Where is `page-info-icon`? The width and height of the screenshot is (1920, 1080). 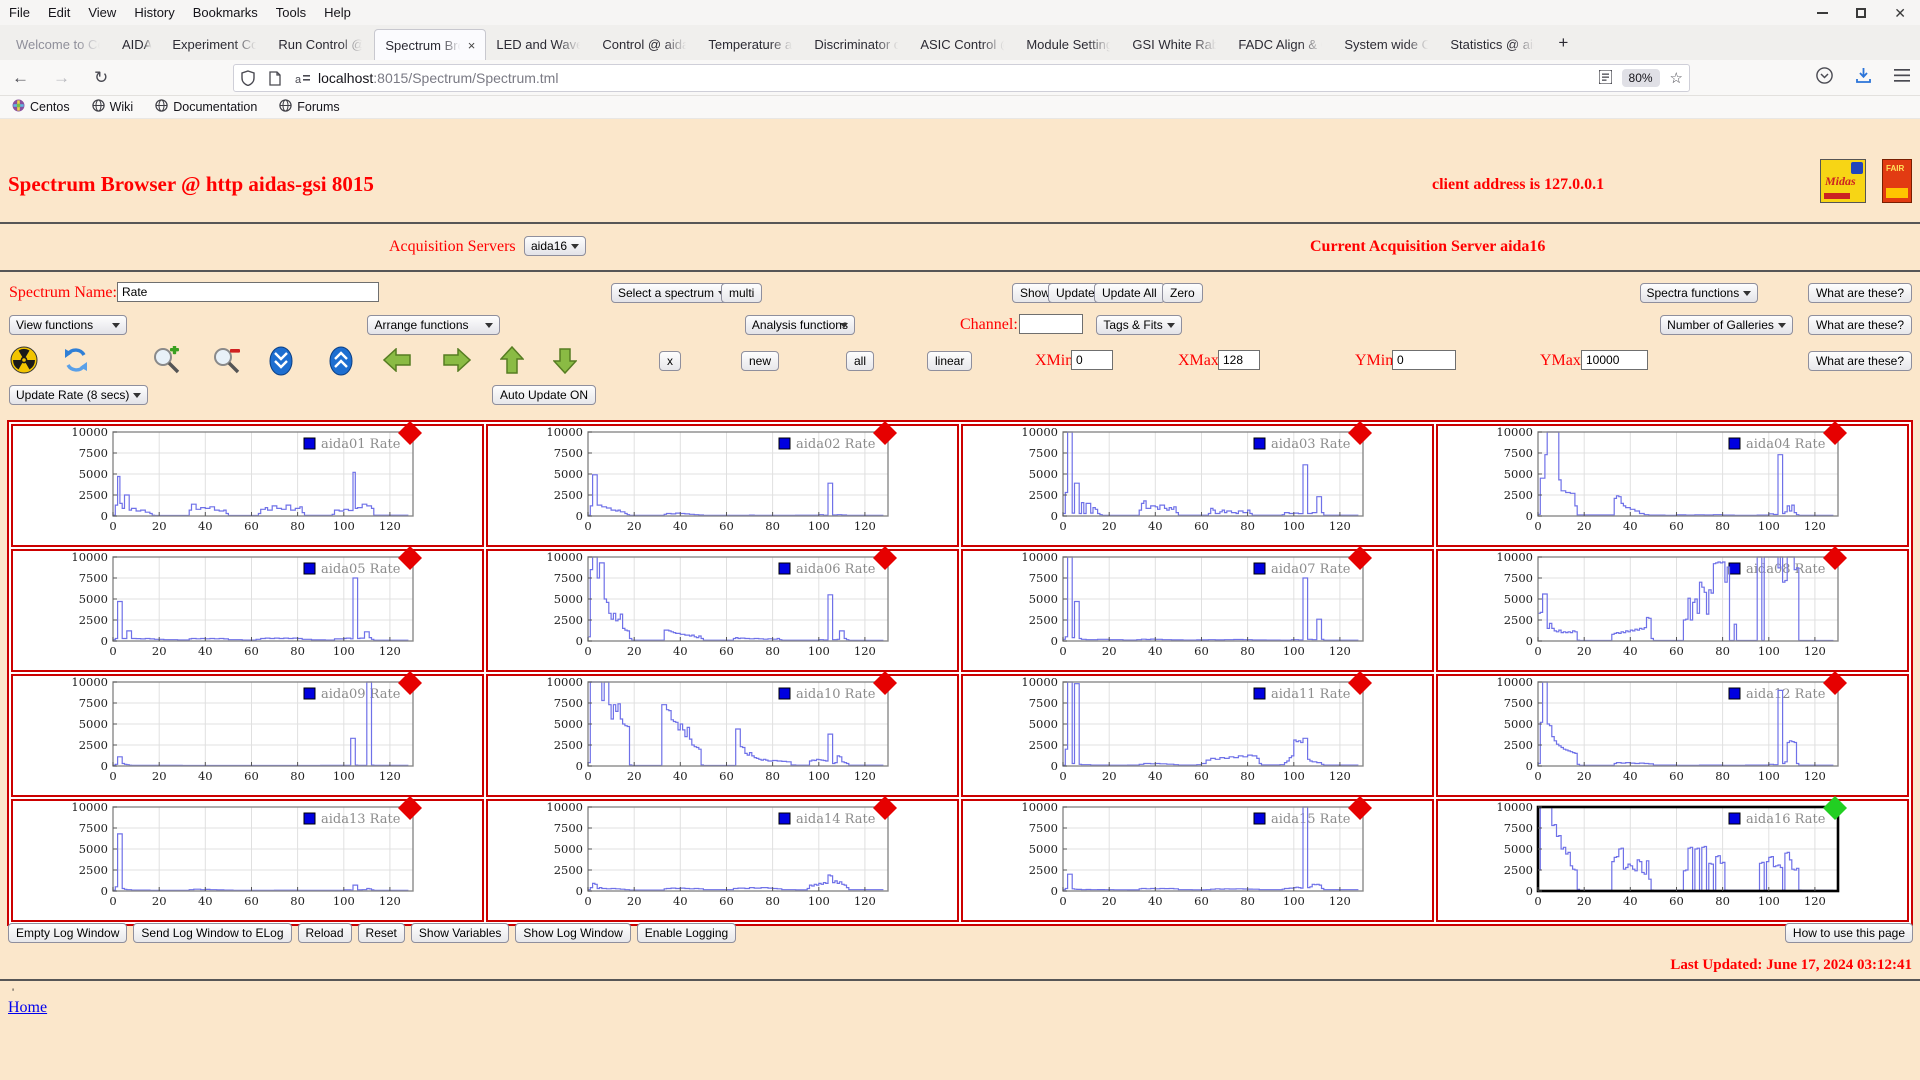 page-info-icon is located at coordinates (275, 78).